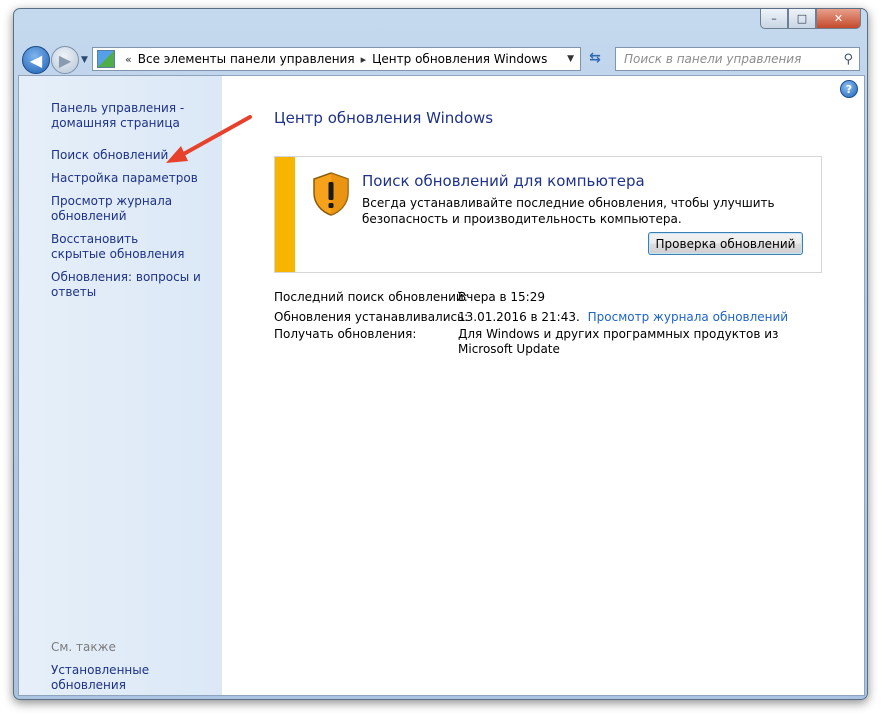  What do you see at coordinates (371, 317) in the screenshot?
I see `info-label: Обновления устанавливались:` at bounding box center [371, 317].